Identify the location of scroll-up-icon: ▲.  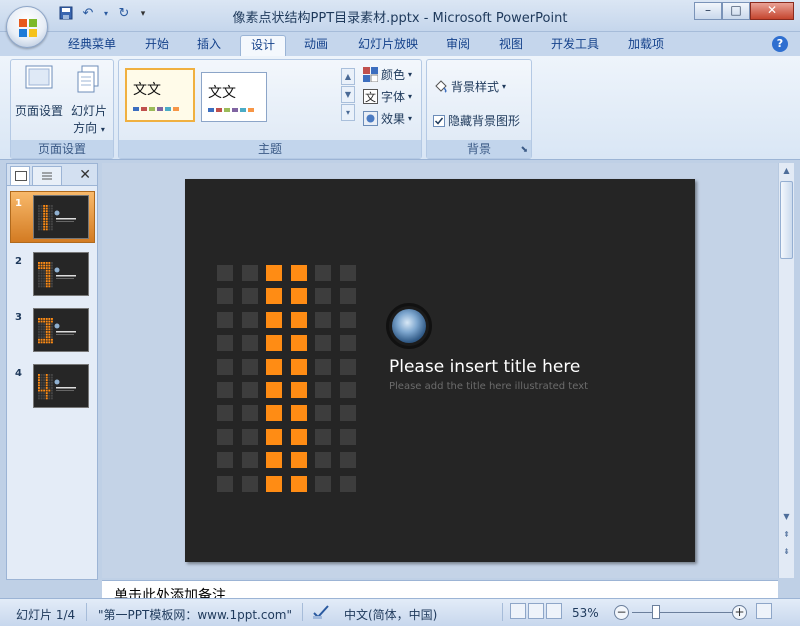
(786, 170).